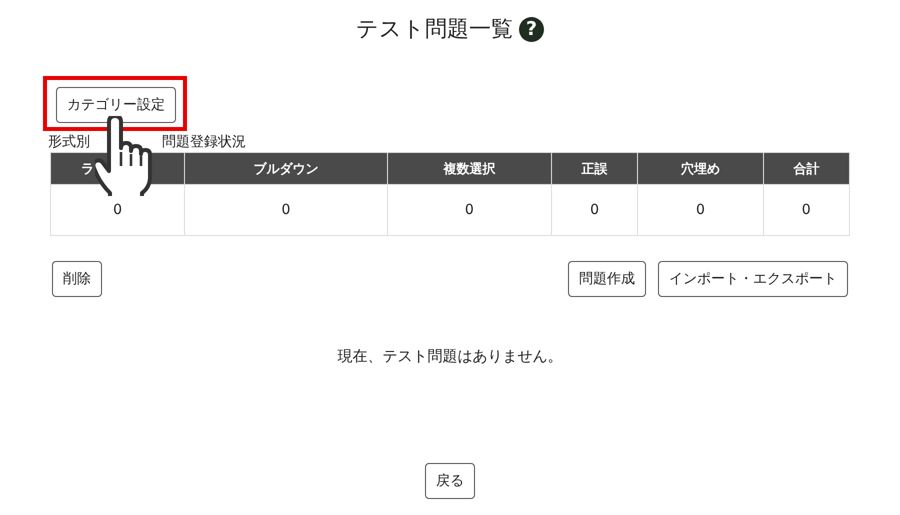 The width and height of the screenshot is (900, 515). I want to click on category-settings-button: カテゴリー設定, so click(116, 105).